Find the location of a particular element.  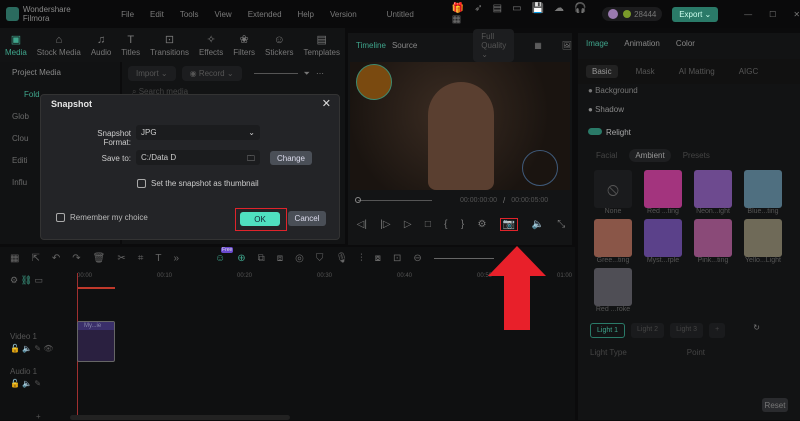

crop-icon: ⌗ is located at coordinates (141, 258).